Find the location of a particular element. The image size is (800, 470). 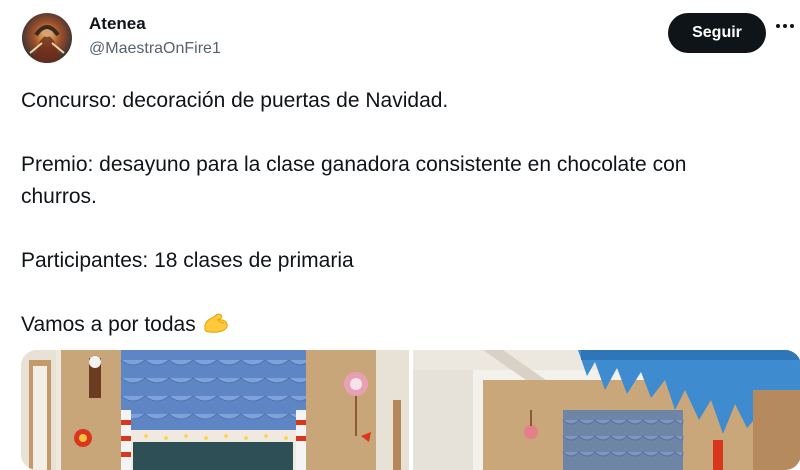

christmas-door-decoration-photo is located at coordinates (215, 410).